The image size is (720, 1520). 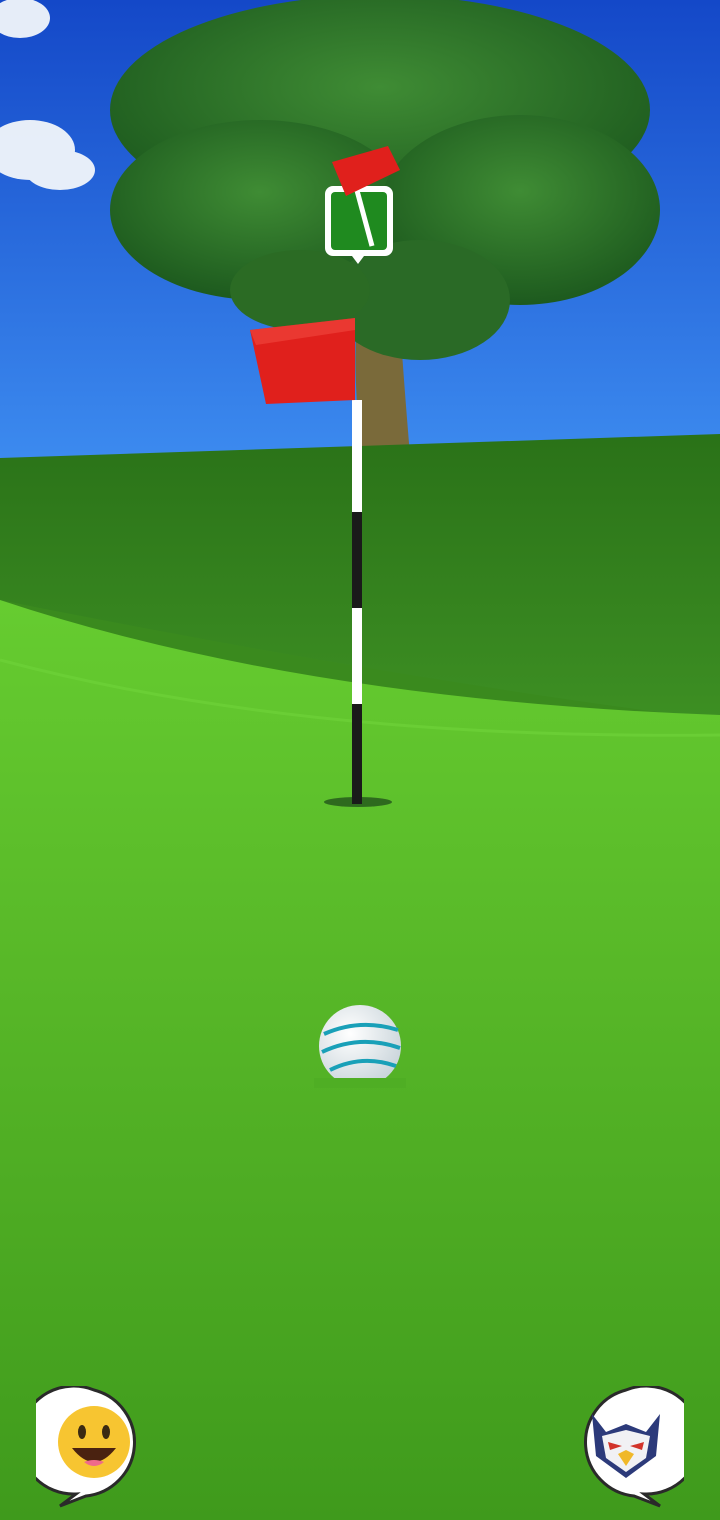 I want to click on grinning-face-icon, so click(x=86, y=1447).